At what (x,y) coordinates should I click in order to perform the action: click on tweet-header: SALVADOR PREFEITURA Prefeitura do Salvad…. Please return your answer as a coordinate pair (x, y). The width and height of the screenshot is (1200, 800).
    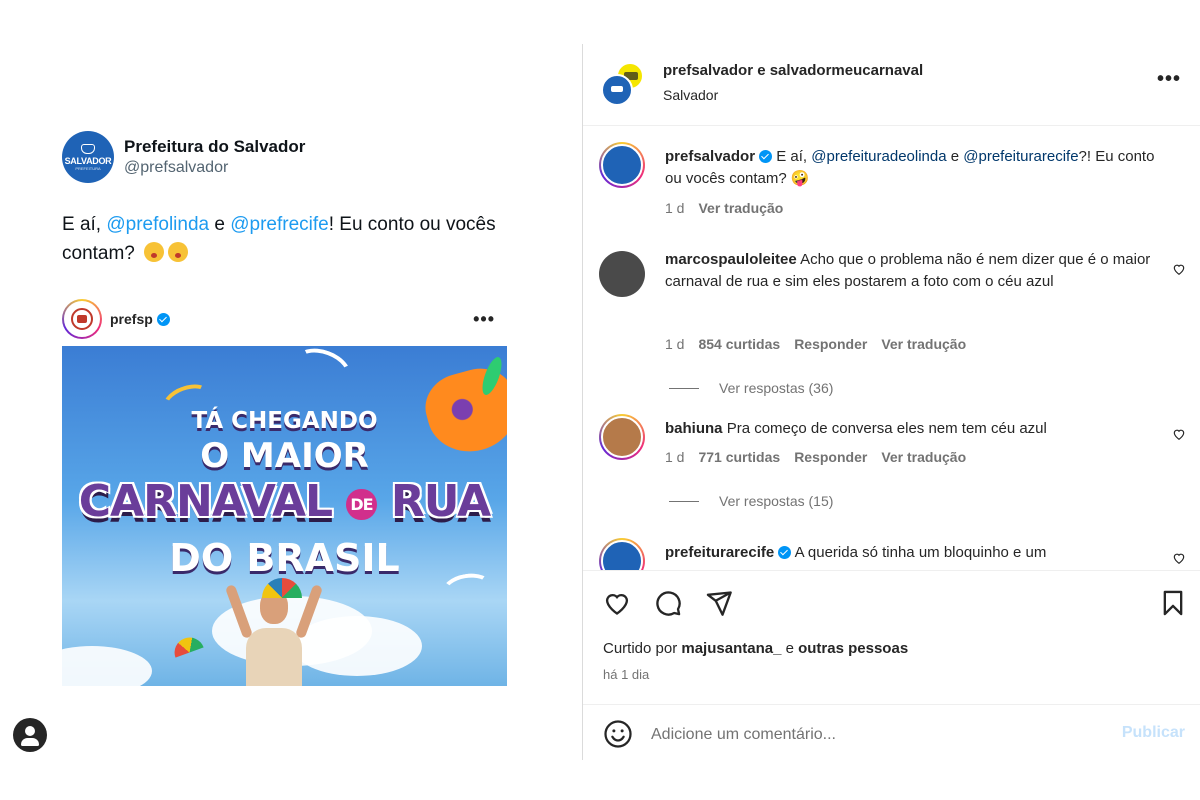
    Looking at the image, I should click on (183, 157).